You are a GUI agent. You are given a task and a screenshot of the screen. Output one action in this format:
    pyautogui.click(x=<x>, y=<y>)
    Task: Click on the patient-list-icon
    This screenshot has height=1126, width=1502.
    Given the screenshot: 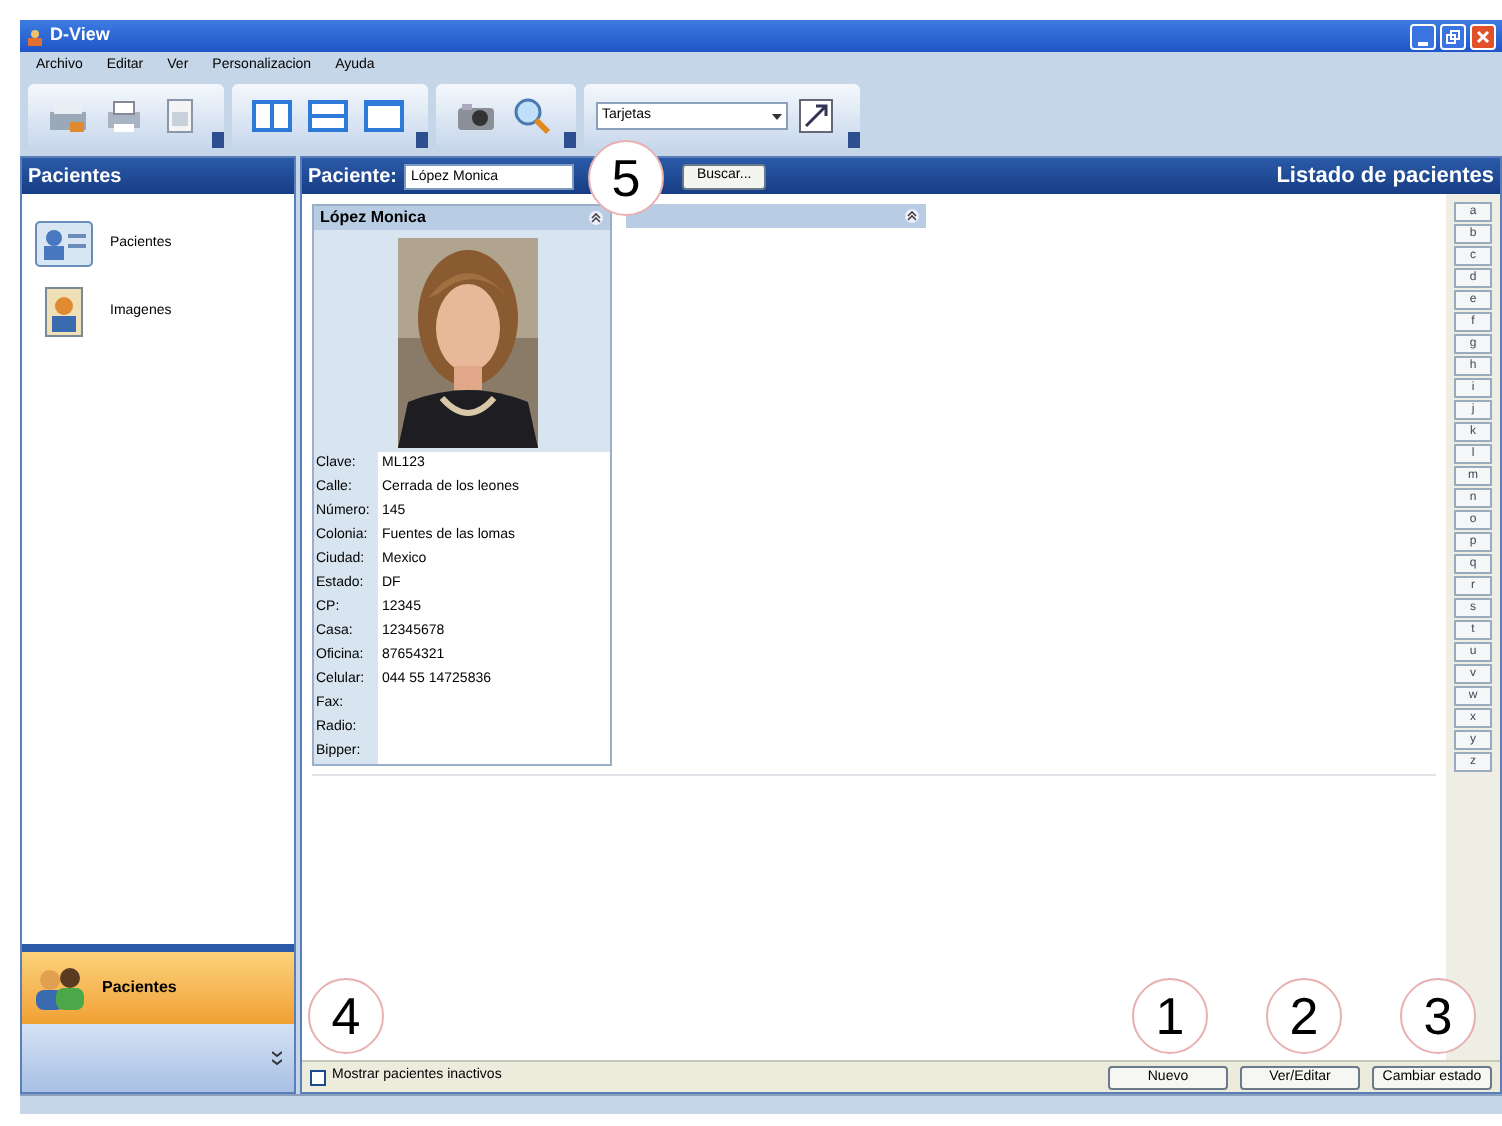 What is the action you would take?
    pyautogui.click(x=64, y=244)
    